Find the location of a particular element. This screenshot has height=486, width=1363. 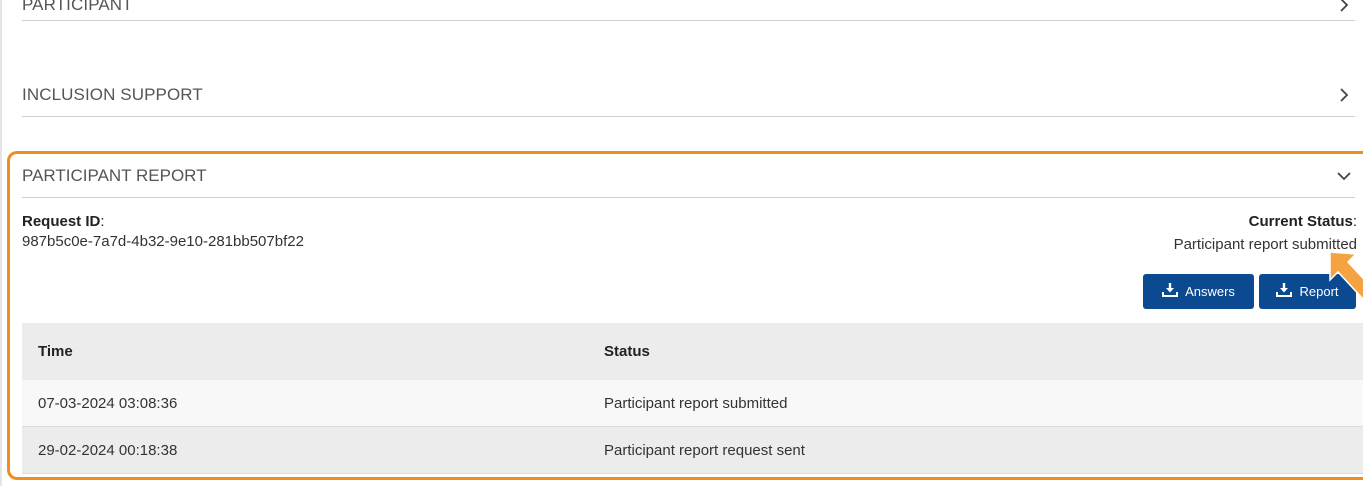

section-participant-label: PARTICIPANT is located at coordinates (77, 7).